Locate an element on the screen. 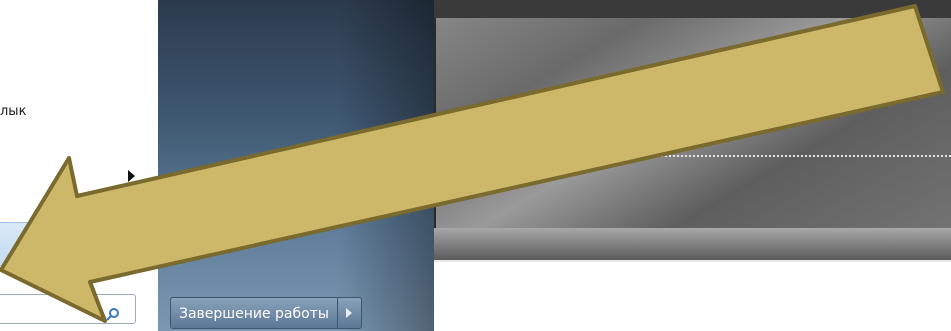 The image size is (951, 331). desktop-top-strip is located at coordinates (692, 9).